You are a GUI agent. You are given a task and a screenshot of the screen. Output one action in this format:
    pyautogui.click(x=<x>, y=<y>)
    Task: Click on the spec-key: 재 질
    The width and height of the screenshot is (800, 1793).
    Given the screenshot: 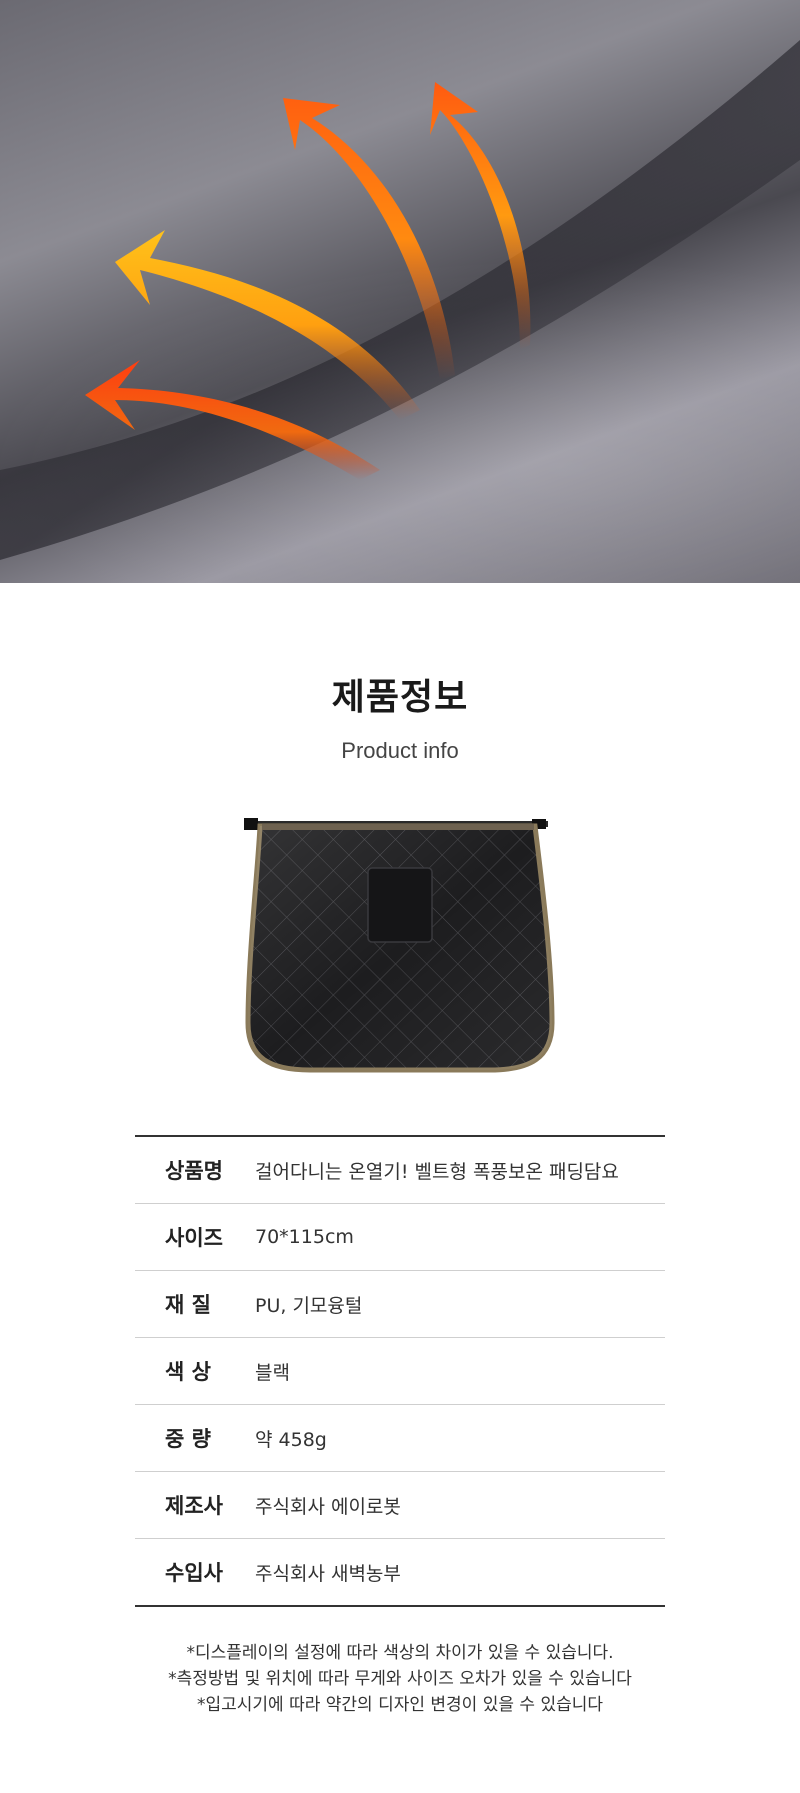 What is the action you would take?
    pyautogui.click(x=188, y=1305)
    